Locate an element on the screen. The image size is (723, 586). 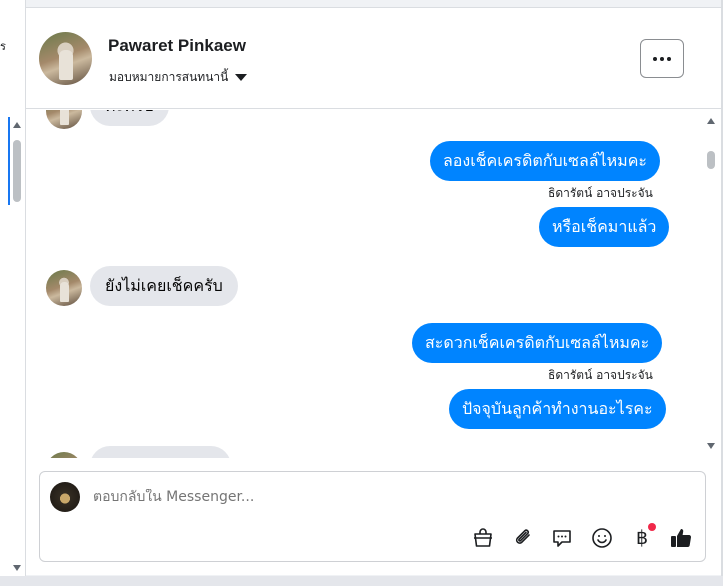
incoming-message: ค่ะครับ is located at coordinates (129, 118).